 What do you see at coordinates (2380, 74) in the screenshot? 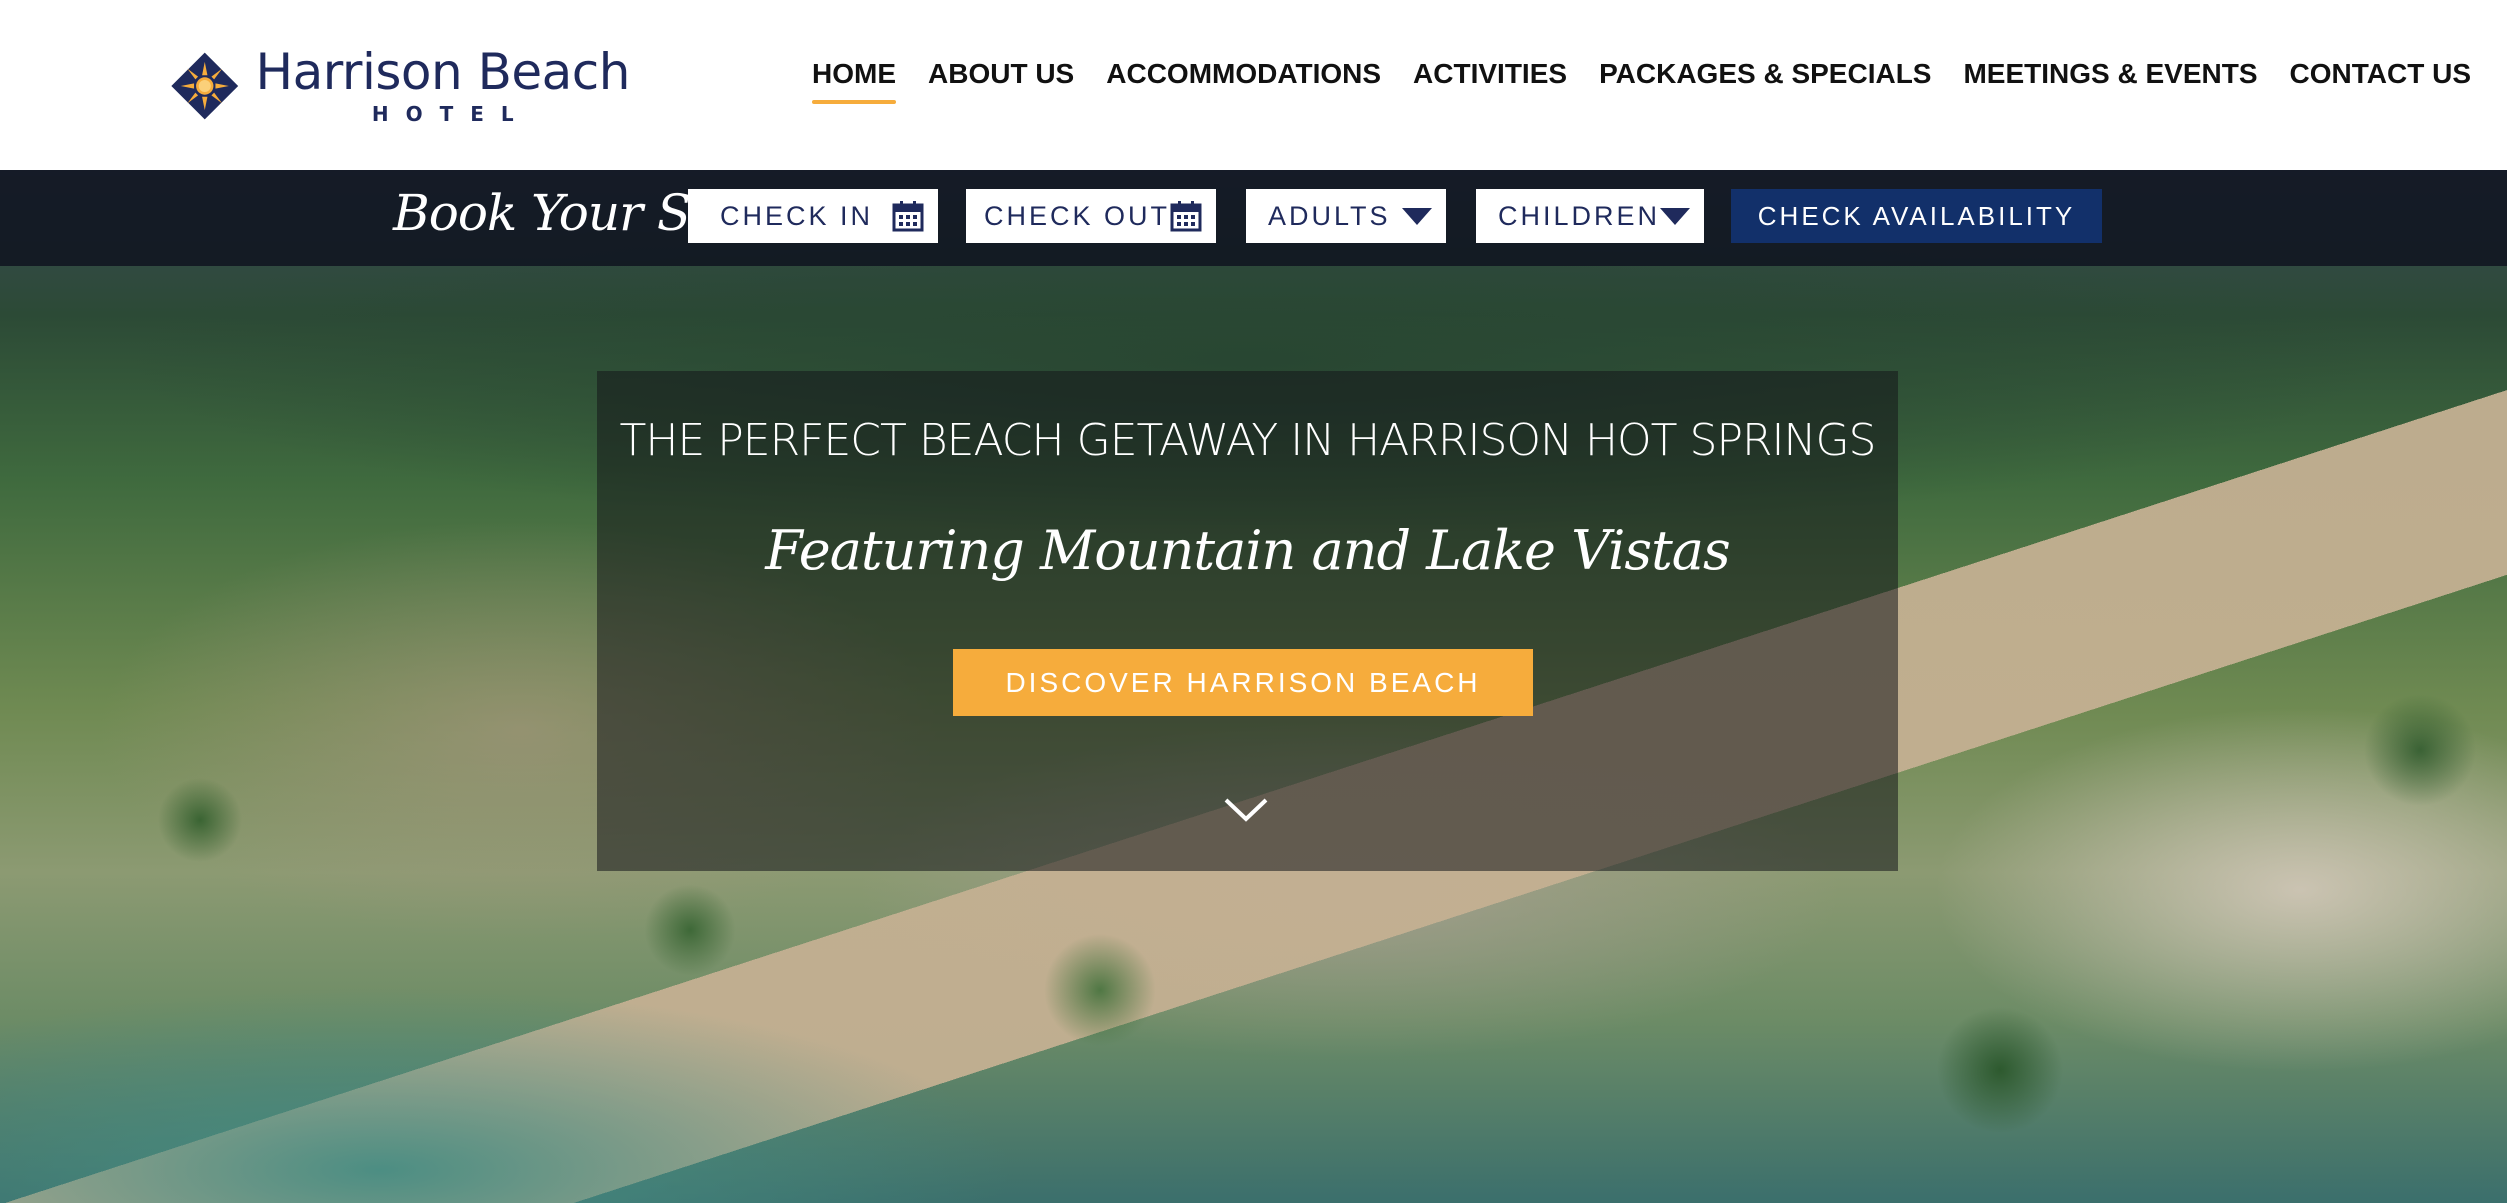
I see `nav-contact-us: CONTACT US` at bounding box center [2380, 74].